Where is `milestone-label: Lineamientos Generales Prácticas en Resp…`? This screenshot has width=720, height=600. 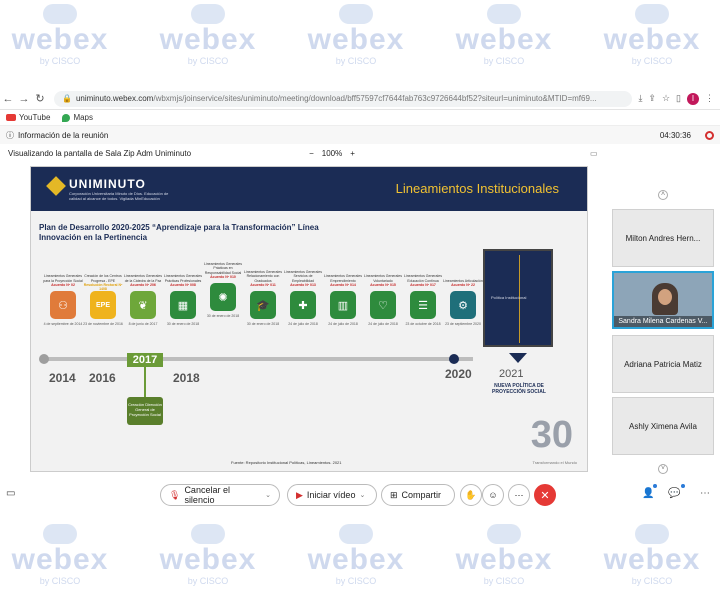
milestone-label: Lineamientos Generales Prácticas en Resp… is located at coordinates (223, 268).